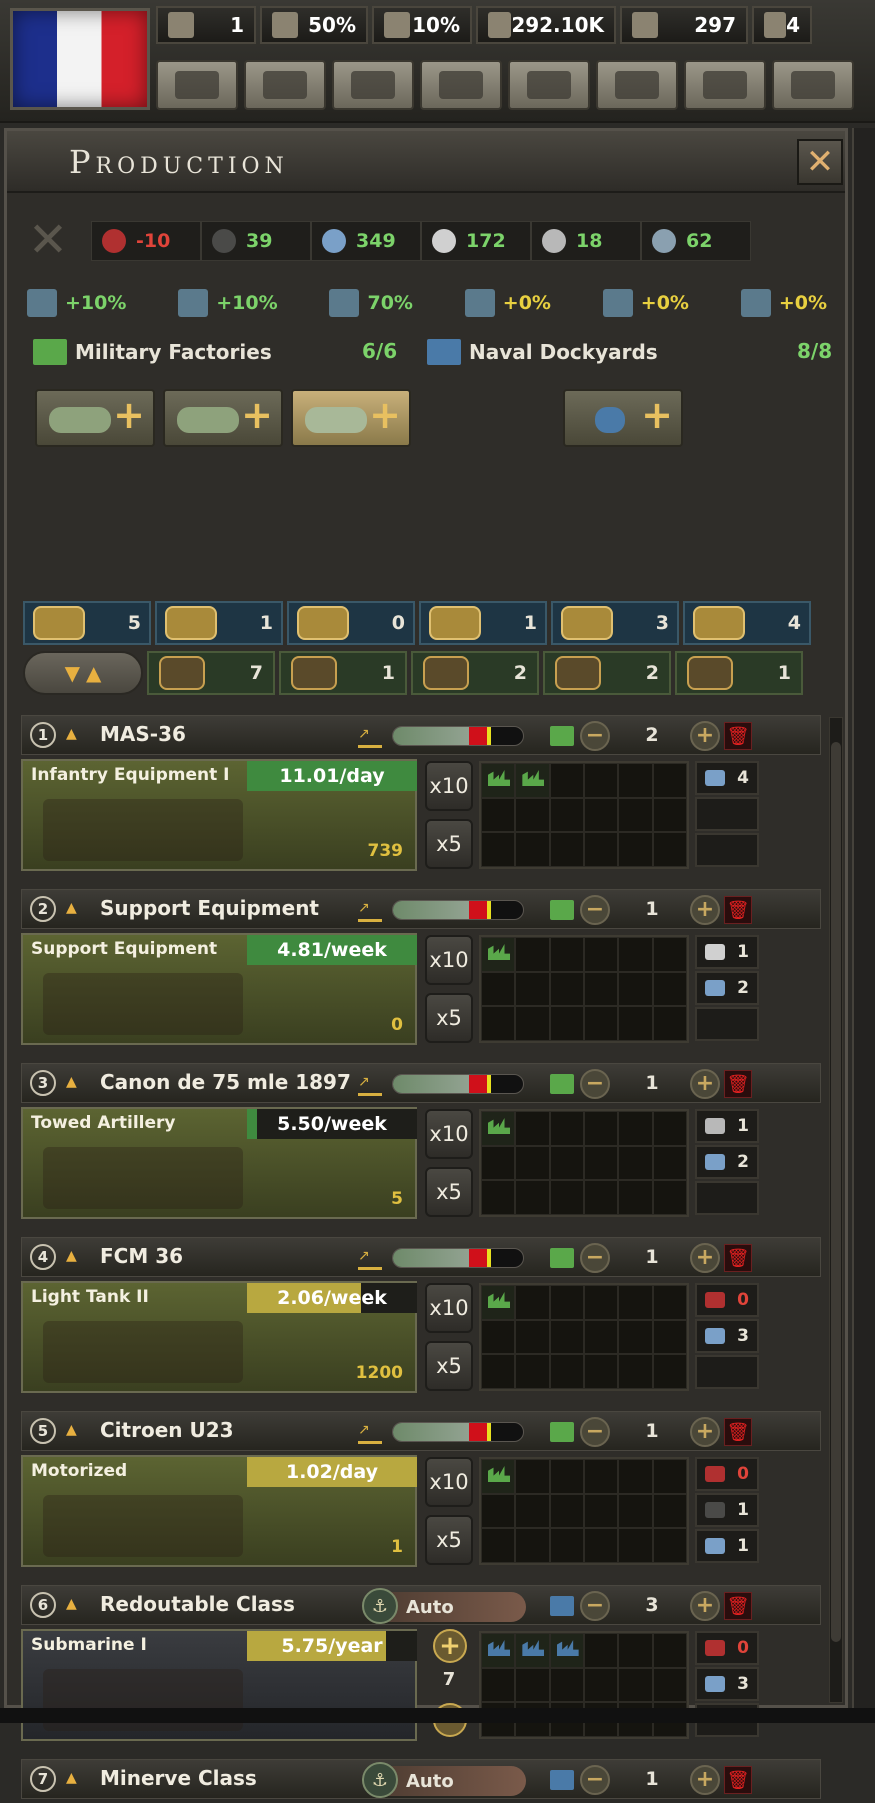 This screenshot has width=875, height=1803. Describe the element at coordinates (747, 623) in the screenshot. I see `filter-ship: 4` at that location.